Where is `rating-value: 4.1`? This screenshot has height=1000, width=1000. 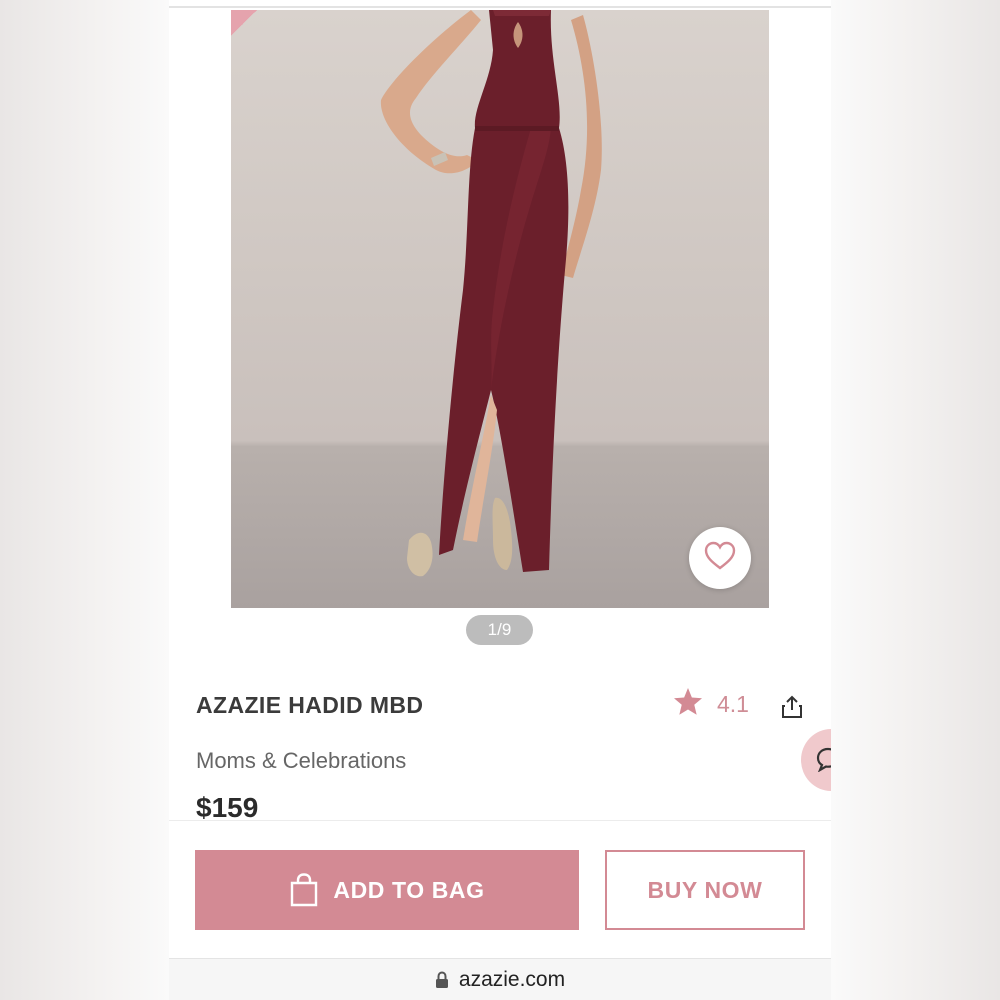
rating-value: 4.1 is located at coordinates (733, 704).